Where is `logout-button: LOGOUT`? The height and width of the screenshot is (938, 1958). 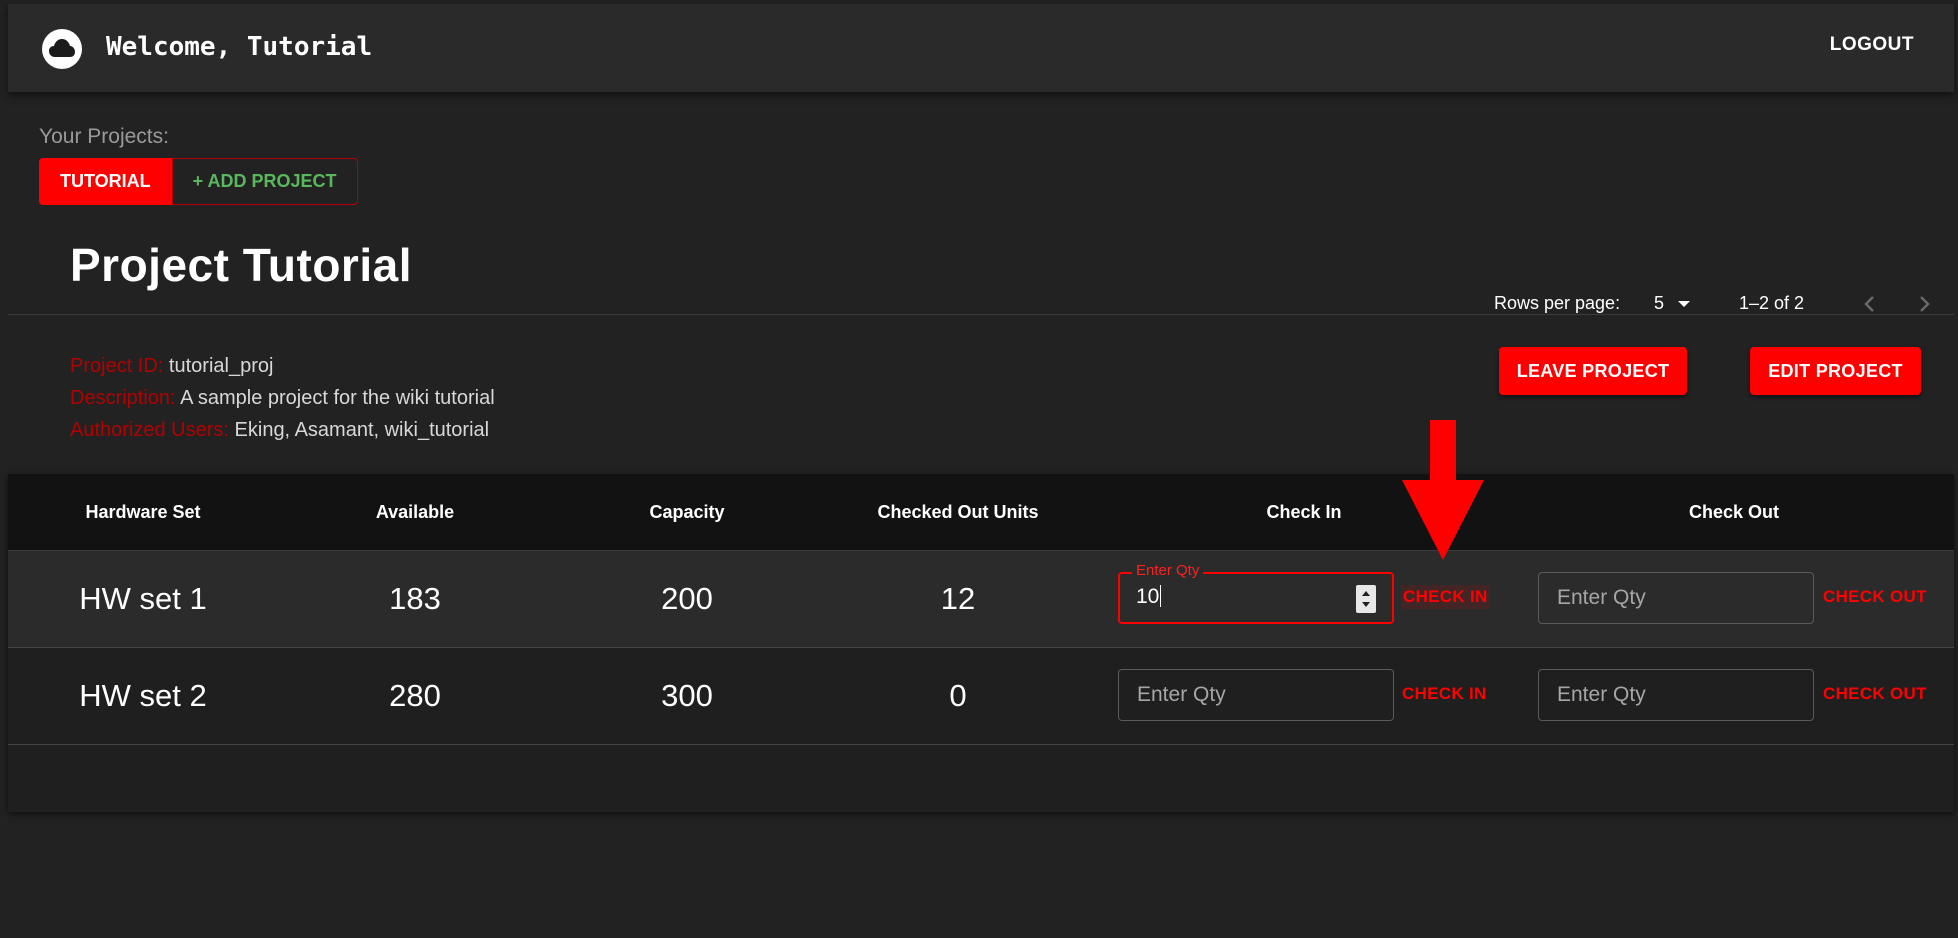
logout-button: LOGOUT is located at coordinates (1872, 45).